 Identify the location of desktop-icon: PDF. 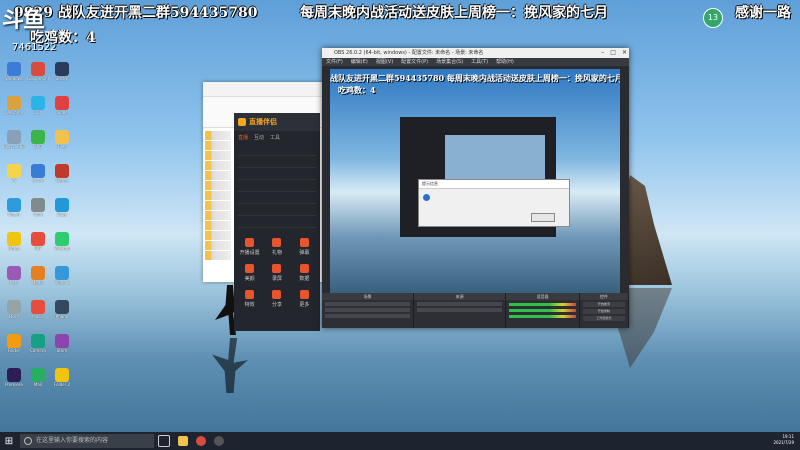
(38, 241).